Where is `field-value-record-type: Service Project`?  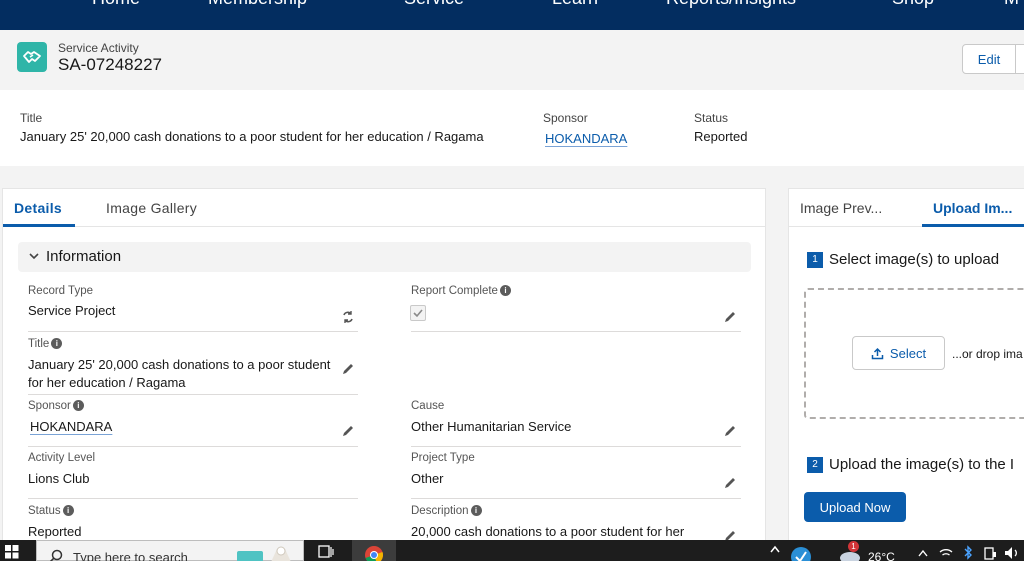 field-value-record-type: Service Project is located at coordinates (72, 310).